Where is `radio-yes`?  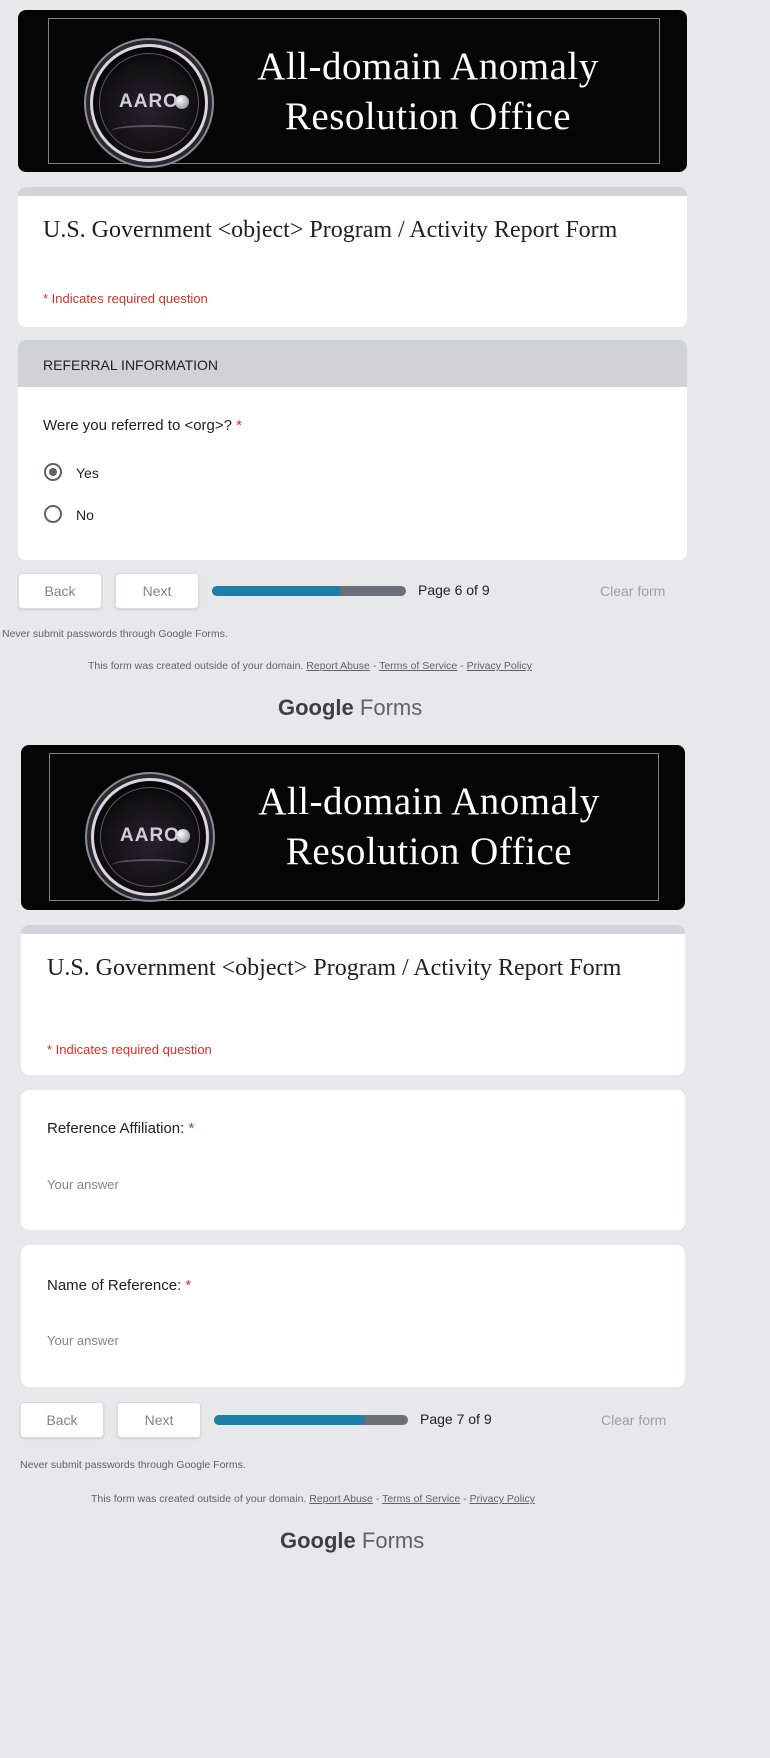
radio-yes is located at coordinates (53, 472).